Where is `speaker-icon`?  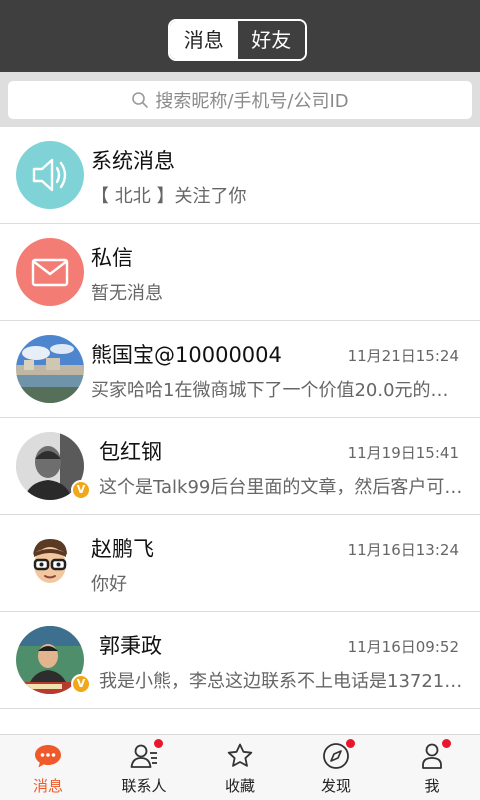 speaker-icon is located at coordinates (50, 175).